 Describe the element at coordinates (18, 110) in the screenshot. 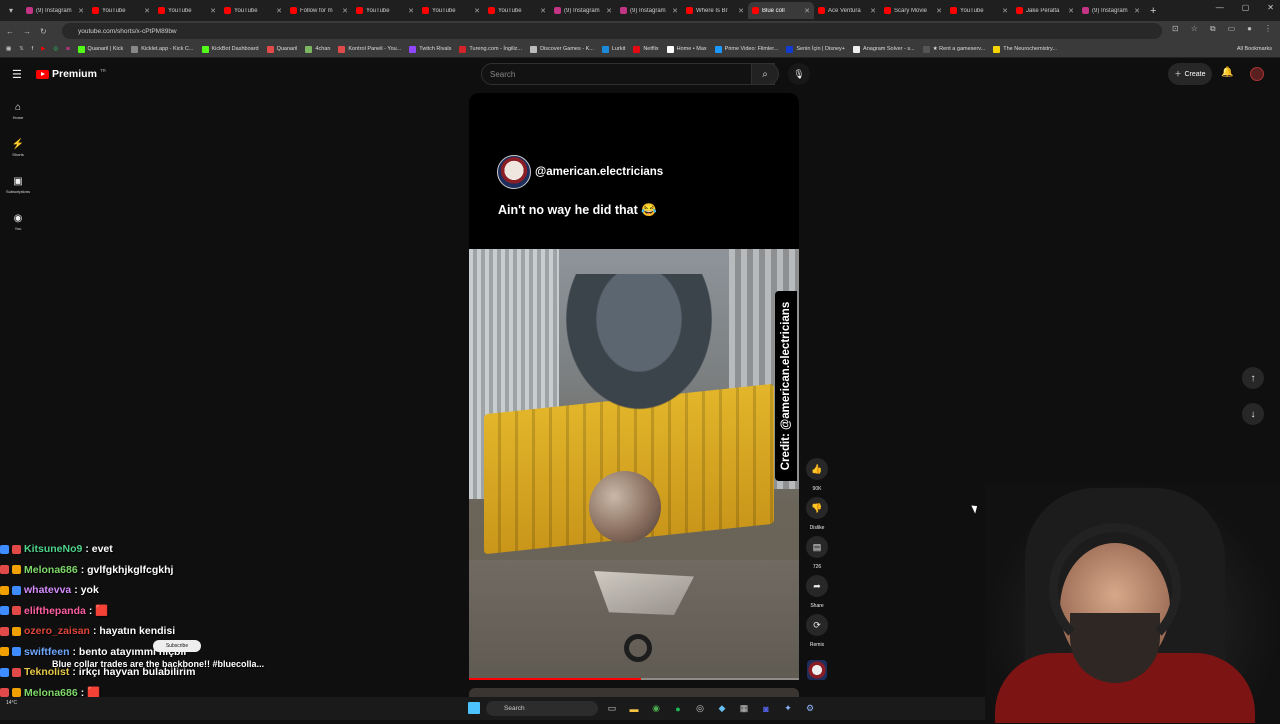

I see `guide-item-home: ⌂ Home` at that location.